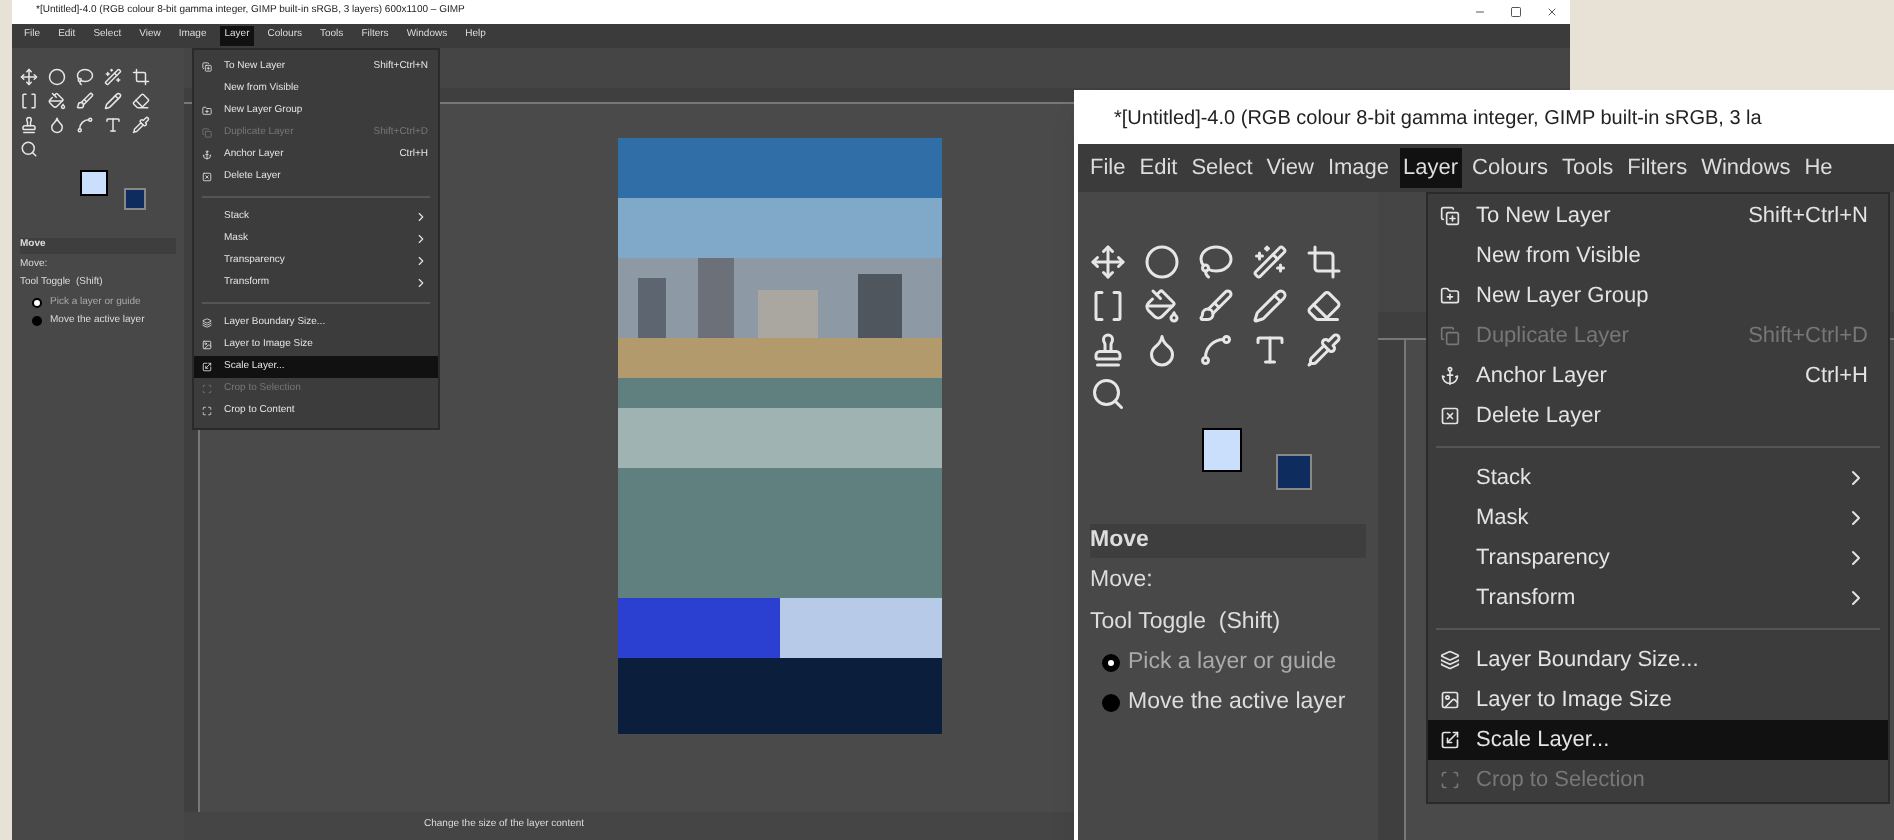 The image size is (1894, 840). I want to click on tool-options-title: Move, so click(1228, 541).